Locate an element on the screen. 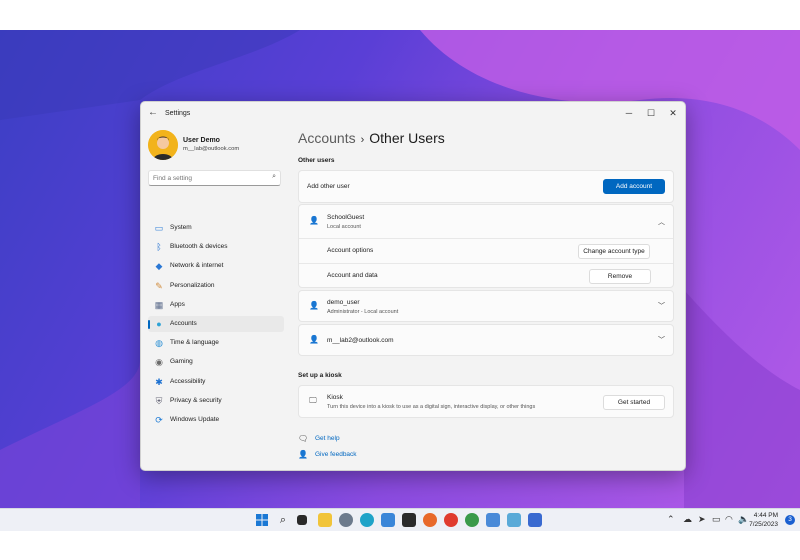 Image resolution: width=800 pixels, height=560 pixels. active-indicator is located at coordinates (149, 324).